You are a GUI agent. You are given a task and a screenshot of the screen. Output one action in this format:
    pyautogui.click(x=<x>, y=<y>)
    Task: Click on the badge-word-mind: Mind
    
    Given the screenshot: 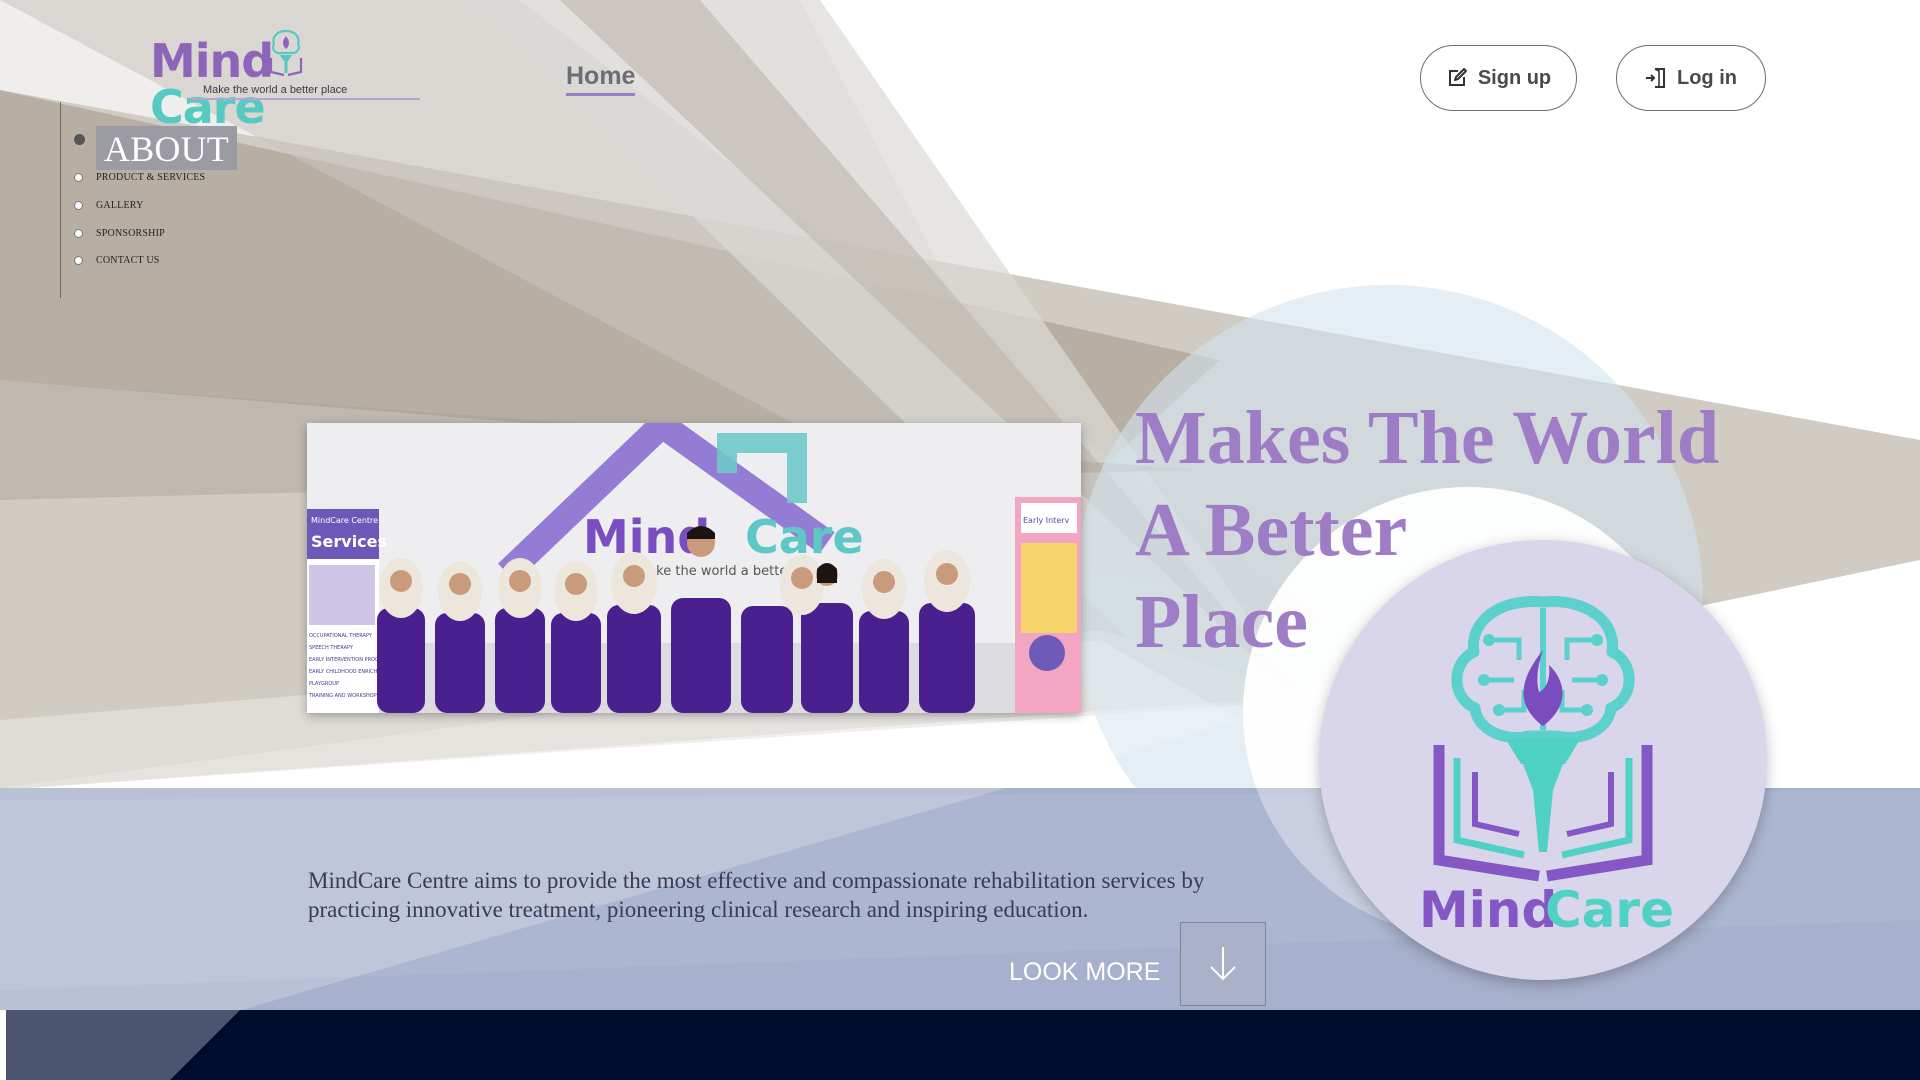 What is the action you would take?
    pyautogui.click(x=1488, y=910)
    